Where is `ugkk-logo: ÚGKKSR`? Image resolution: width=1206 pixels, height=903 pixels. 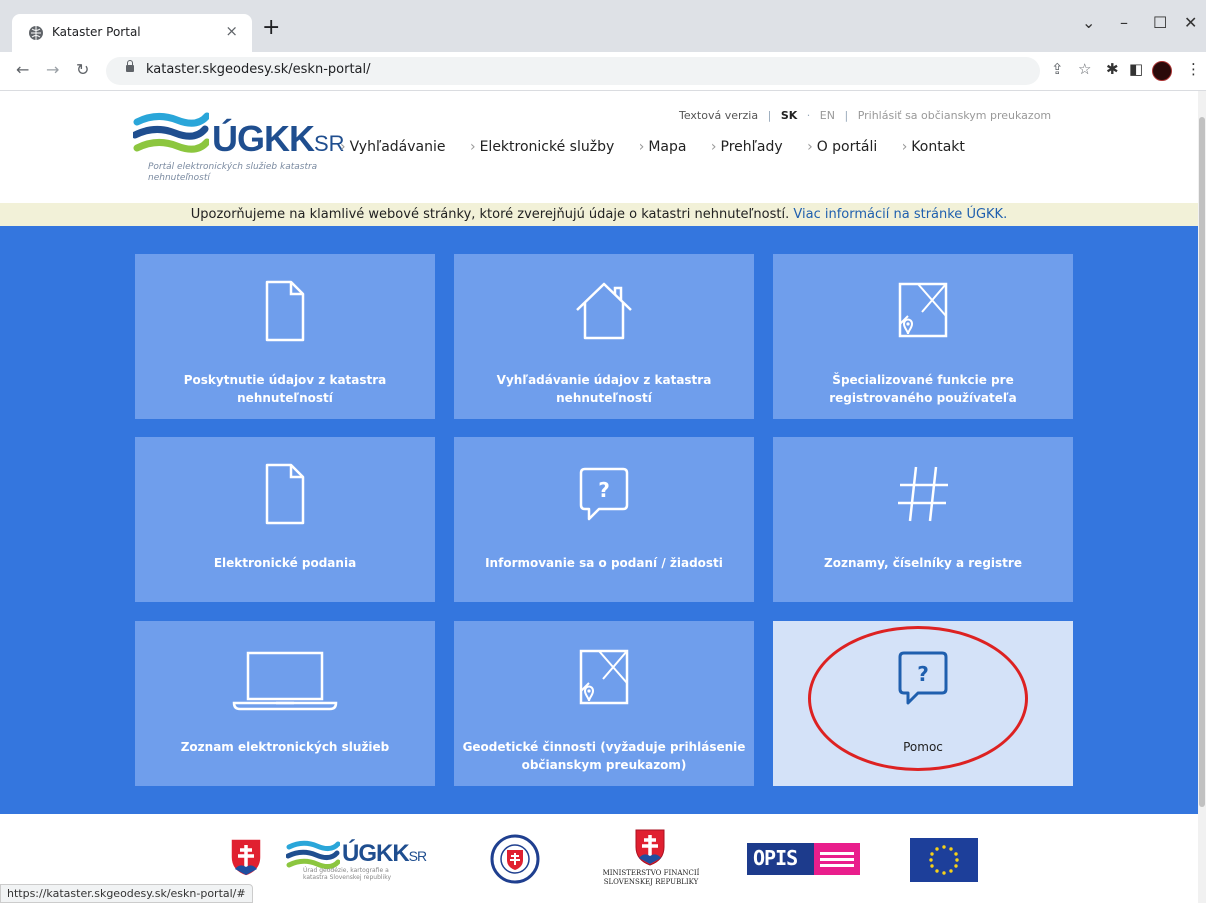
ugkk-logo: ÚGKKSR is located at coordinates (278, 139).